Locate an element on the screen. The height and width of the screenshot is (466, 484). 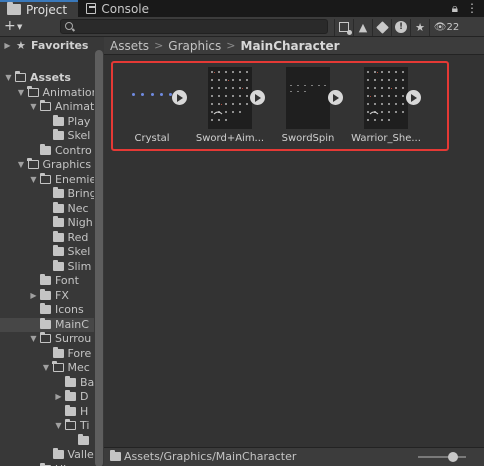
tree-item-label: Enemie is located at coordinates (74, 179).